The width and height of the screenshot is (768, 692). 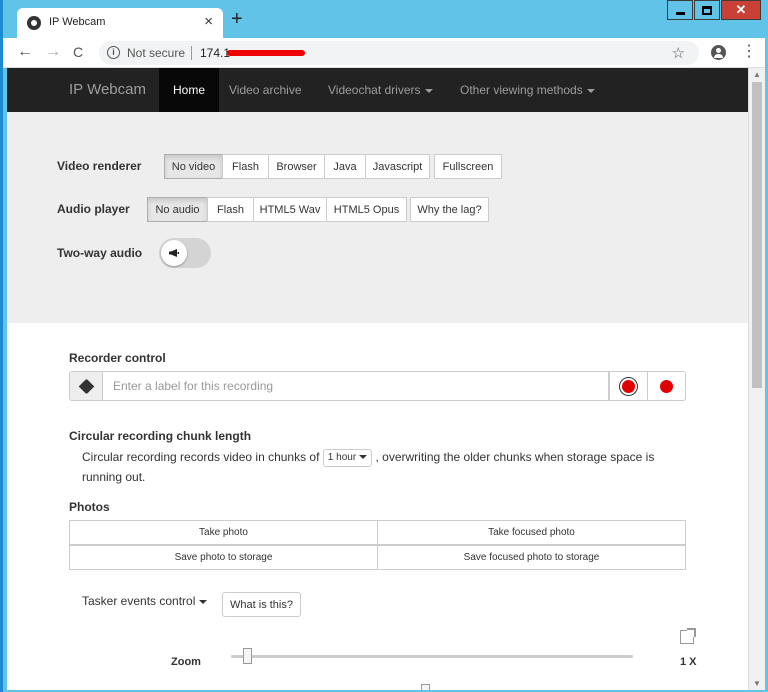 What do you see at coordinates (688, 662) in the screenshot?
I see `zoom-value: 1 X` at bounding box center [688, 662].